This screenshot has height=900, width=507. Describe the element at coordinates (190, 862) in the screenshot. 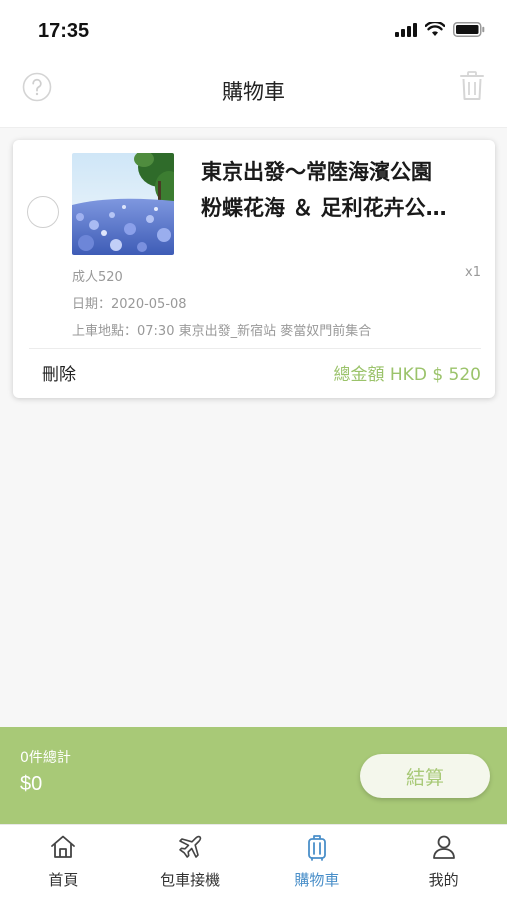

I see `tab-charter-transfer: 包車接機` at that location.